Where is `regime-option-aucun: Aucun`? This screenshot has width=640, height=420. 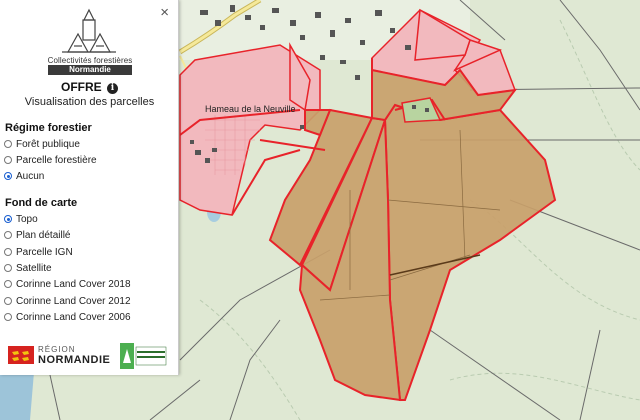
regime-option-aucun: Aucun is located at coordinates (24, 176).